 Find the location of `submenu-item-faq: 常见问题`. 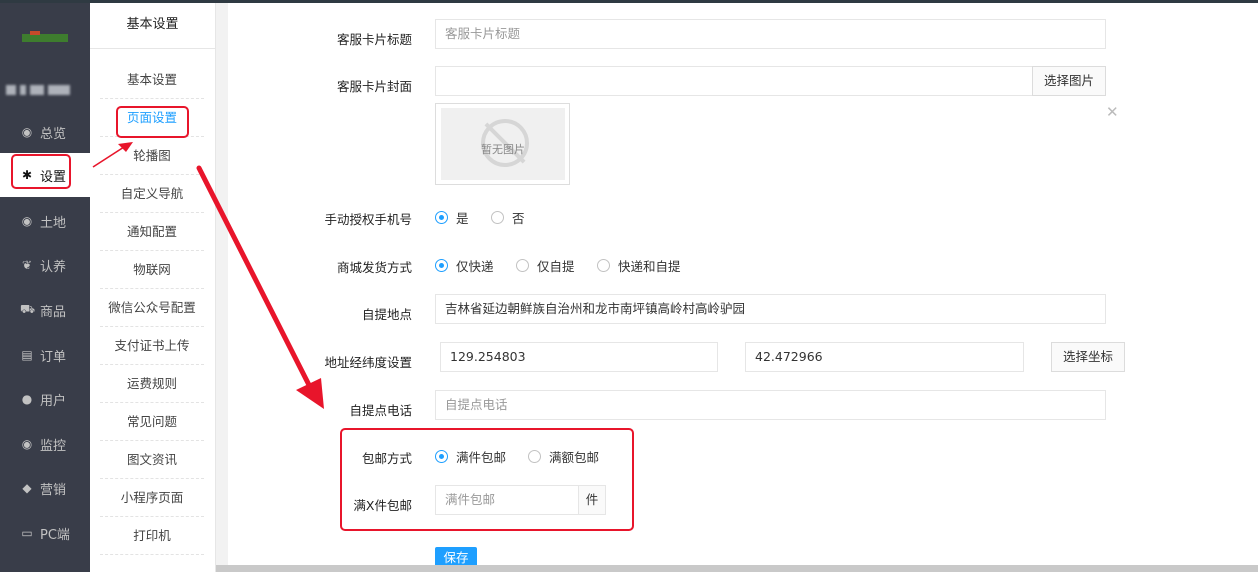

submenu-item-faq: 常见问题 is located at coordinates (152, 422).